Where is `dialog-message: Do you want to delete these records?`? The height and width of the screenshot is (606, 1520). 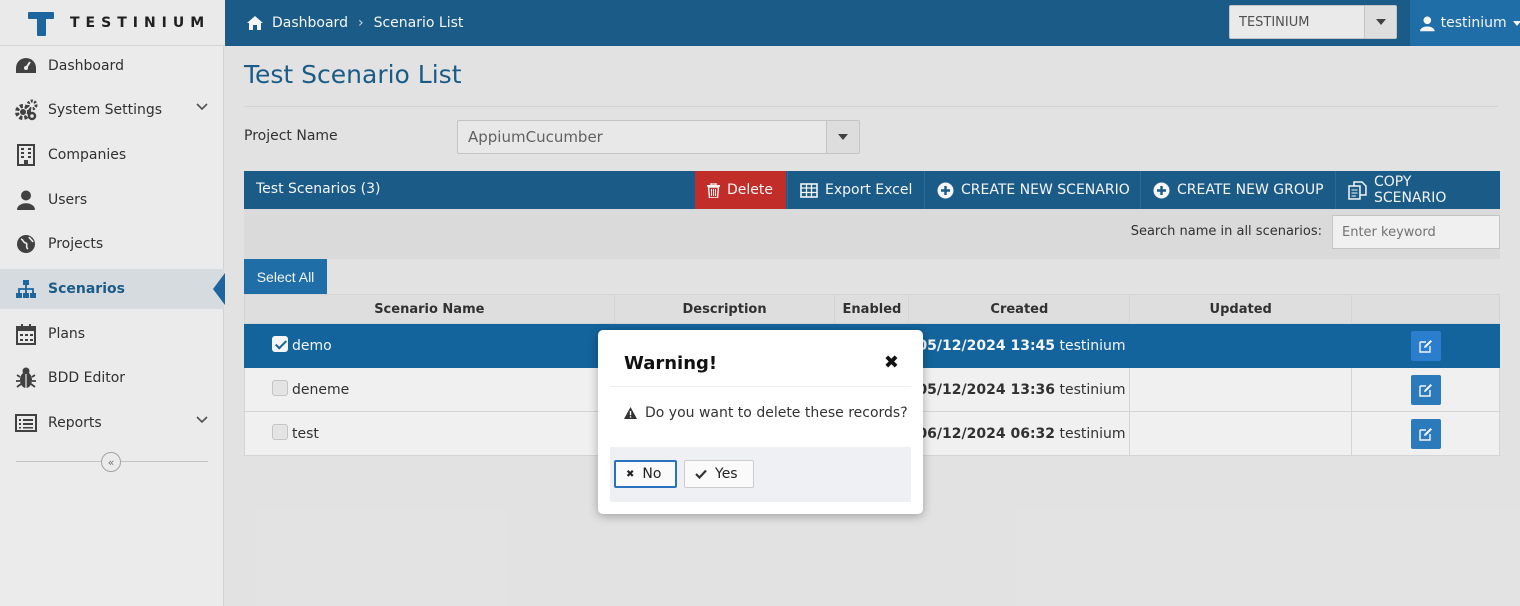
dialog-message: Do you want to delete these records? is located at coordinates (766, 413).